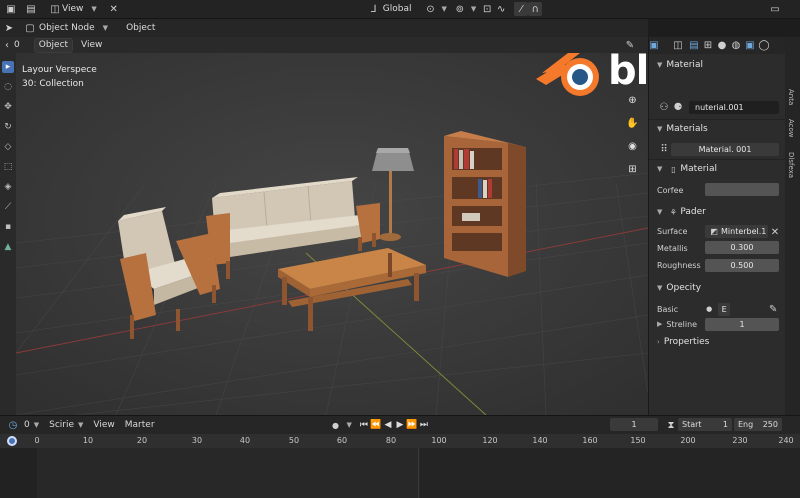 This screenshot has height=498, width=800. What do you see at coordinates (8, 167) in the screenshot?
I see `transform-tool-icon: ⬚` at bounding box center [8, 167].